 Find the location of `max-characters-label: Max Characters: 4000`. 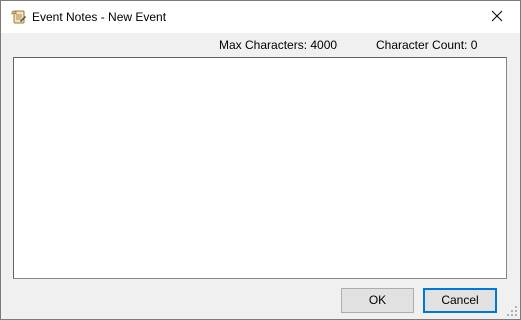

max-characters-label: Max Characters: 4000 is located at coordinates (278, 45).